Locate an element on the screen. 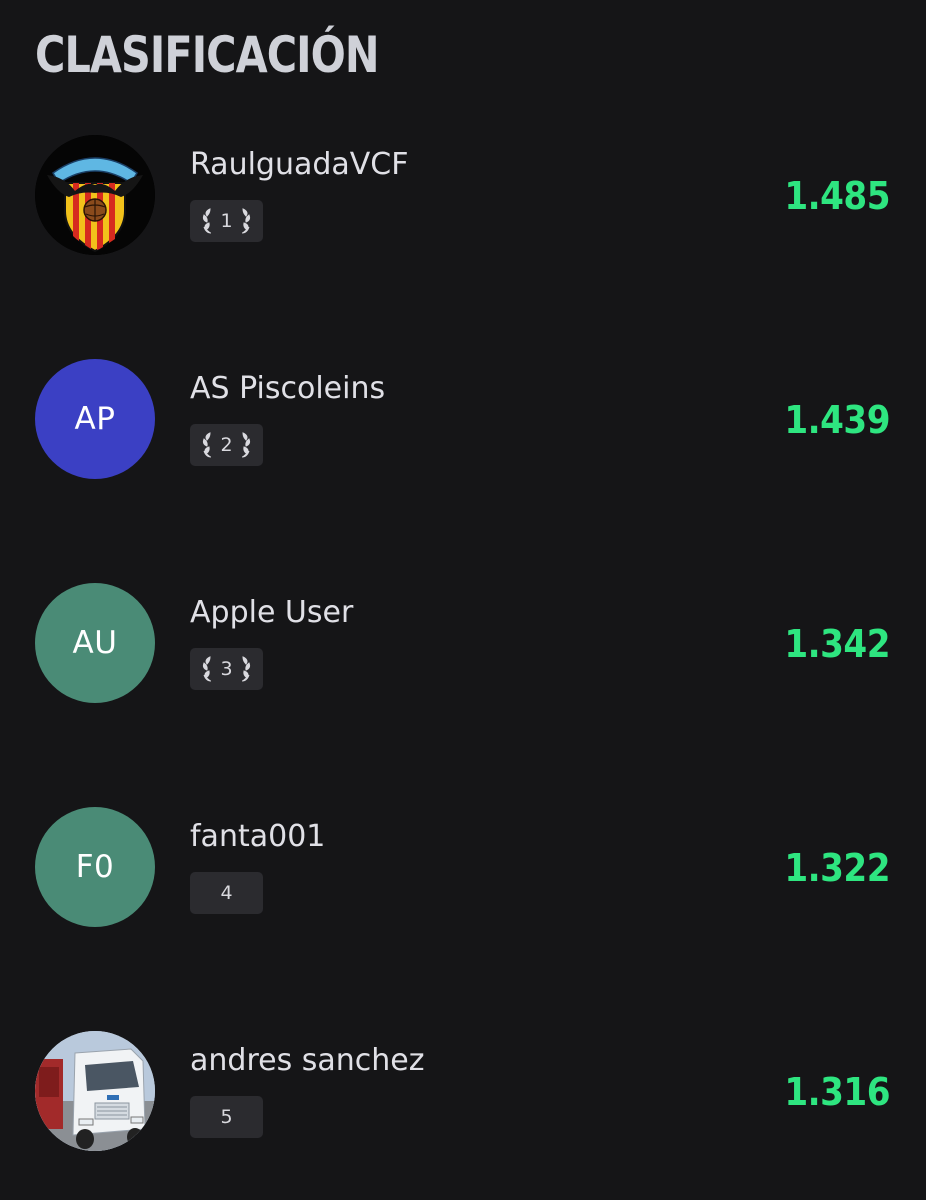 The image size is (926, 1200). avatar-initials: F0 is located at coordinates (95, 867).